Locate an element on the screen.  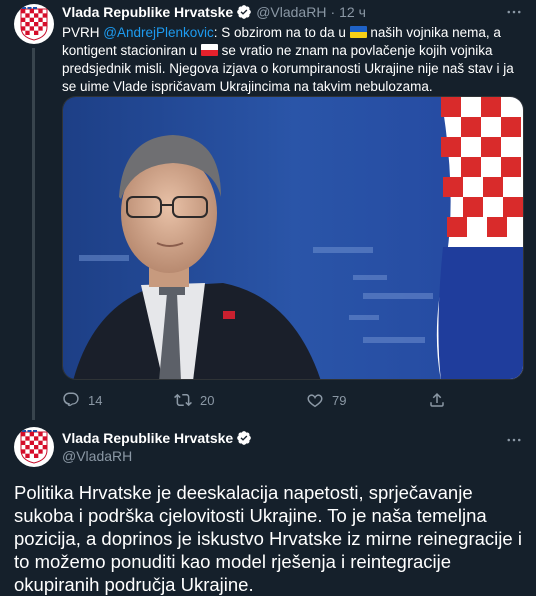
tweet-header: Vlada Republike Hrvatske @VladaRH is located at coordinates (157, 447).